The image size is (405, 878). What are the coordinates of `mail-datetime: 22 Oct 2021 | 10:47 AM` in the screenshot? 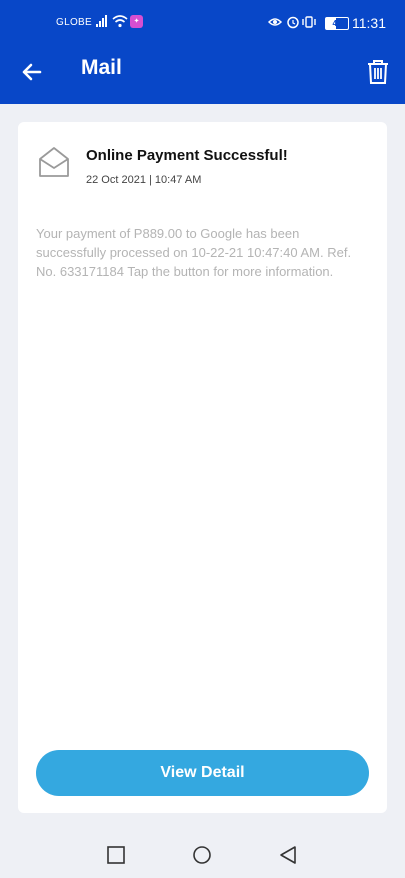 It's located at (144, 180).